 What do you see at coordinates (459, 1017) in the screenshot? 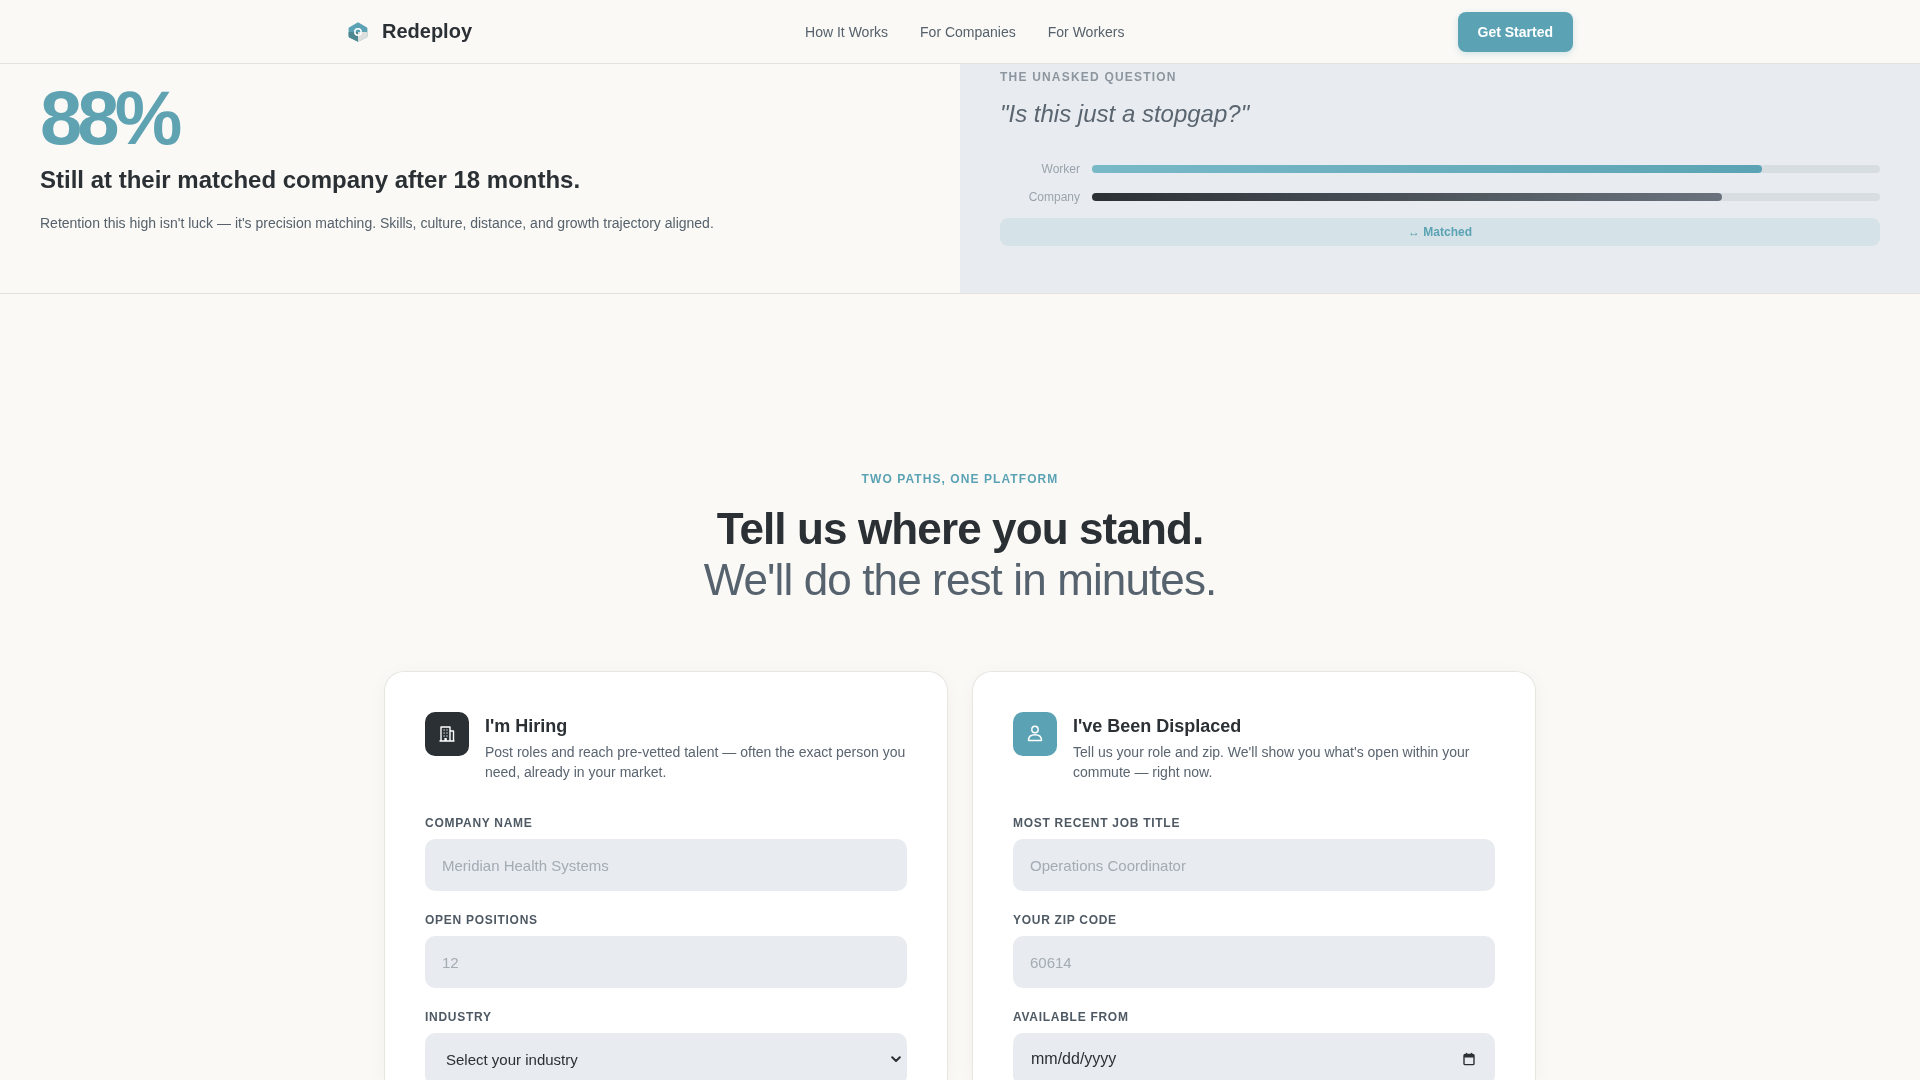
I see `field-label: INDUSTRY` at bounding box center [459, 1017].